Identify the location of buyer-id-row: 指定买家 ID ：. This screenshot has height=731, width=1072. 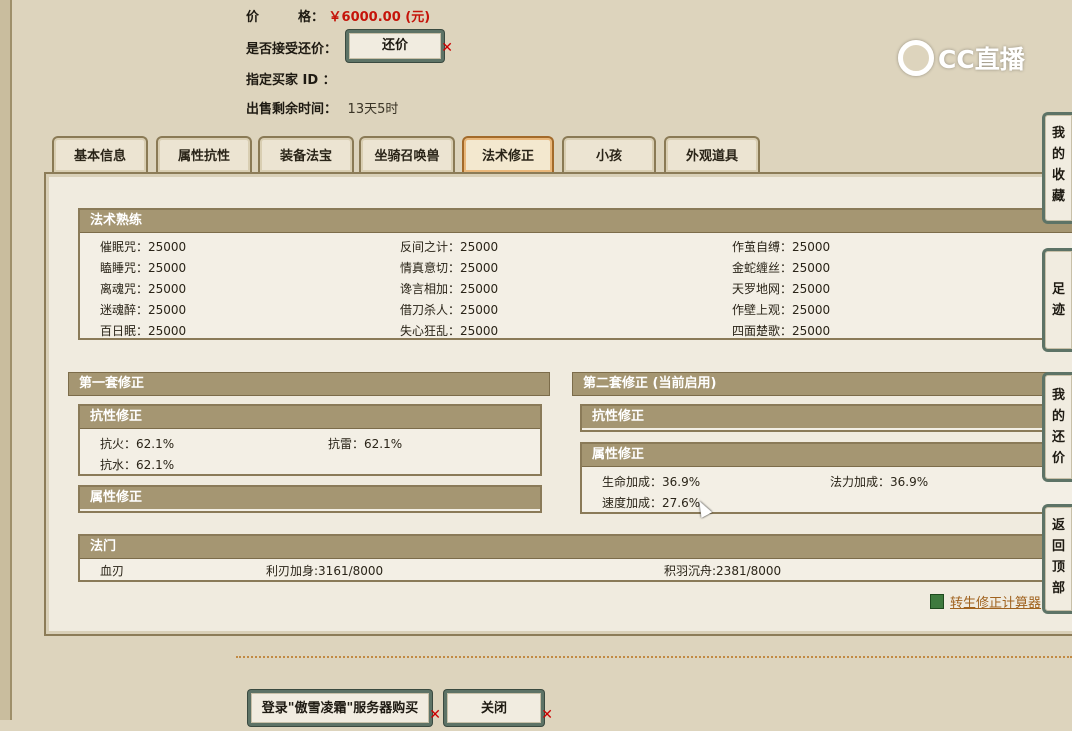
(291, 78).